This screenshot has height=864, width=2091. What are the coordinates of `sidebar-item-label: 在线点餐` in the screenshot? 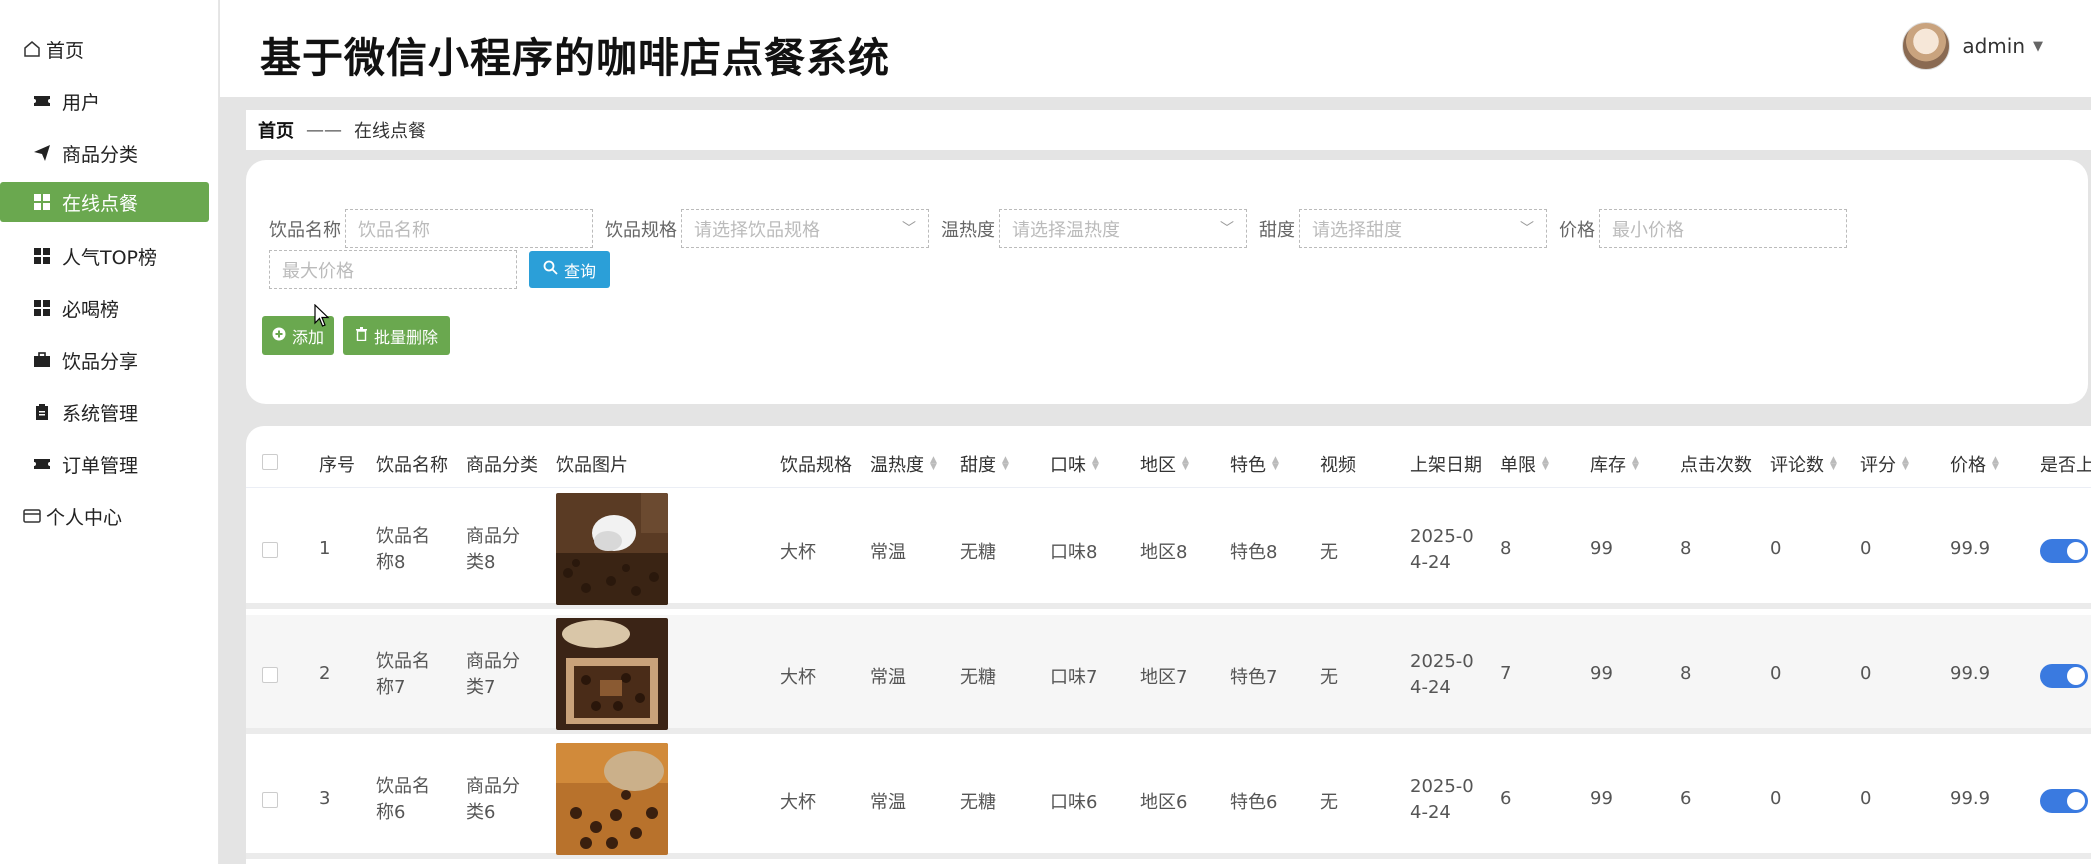 It's located at (100, 203).